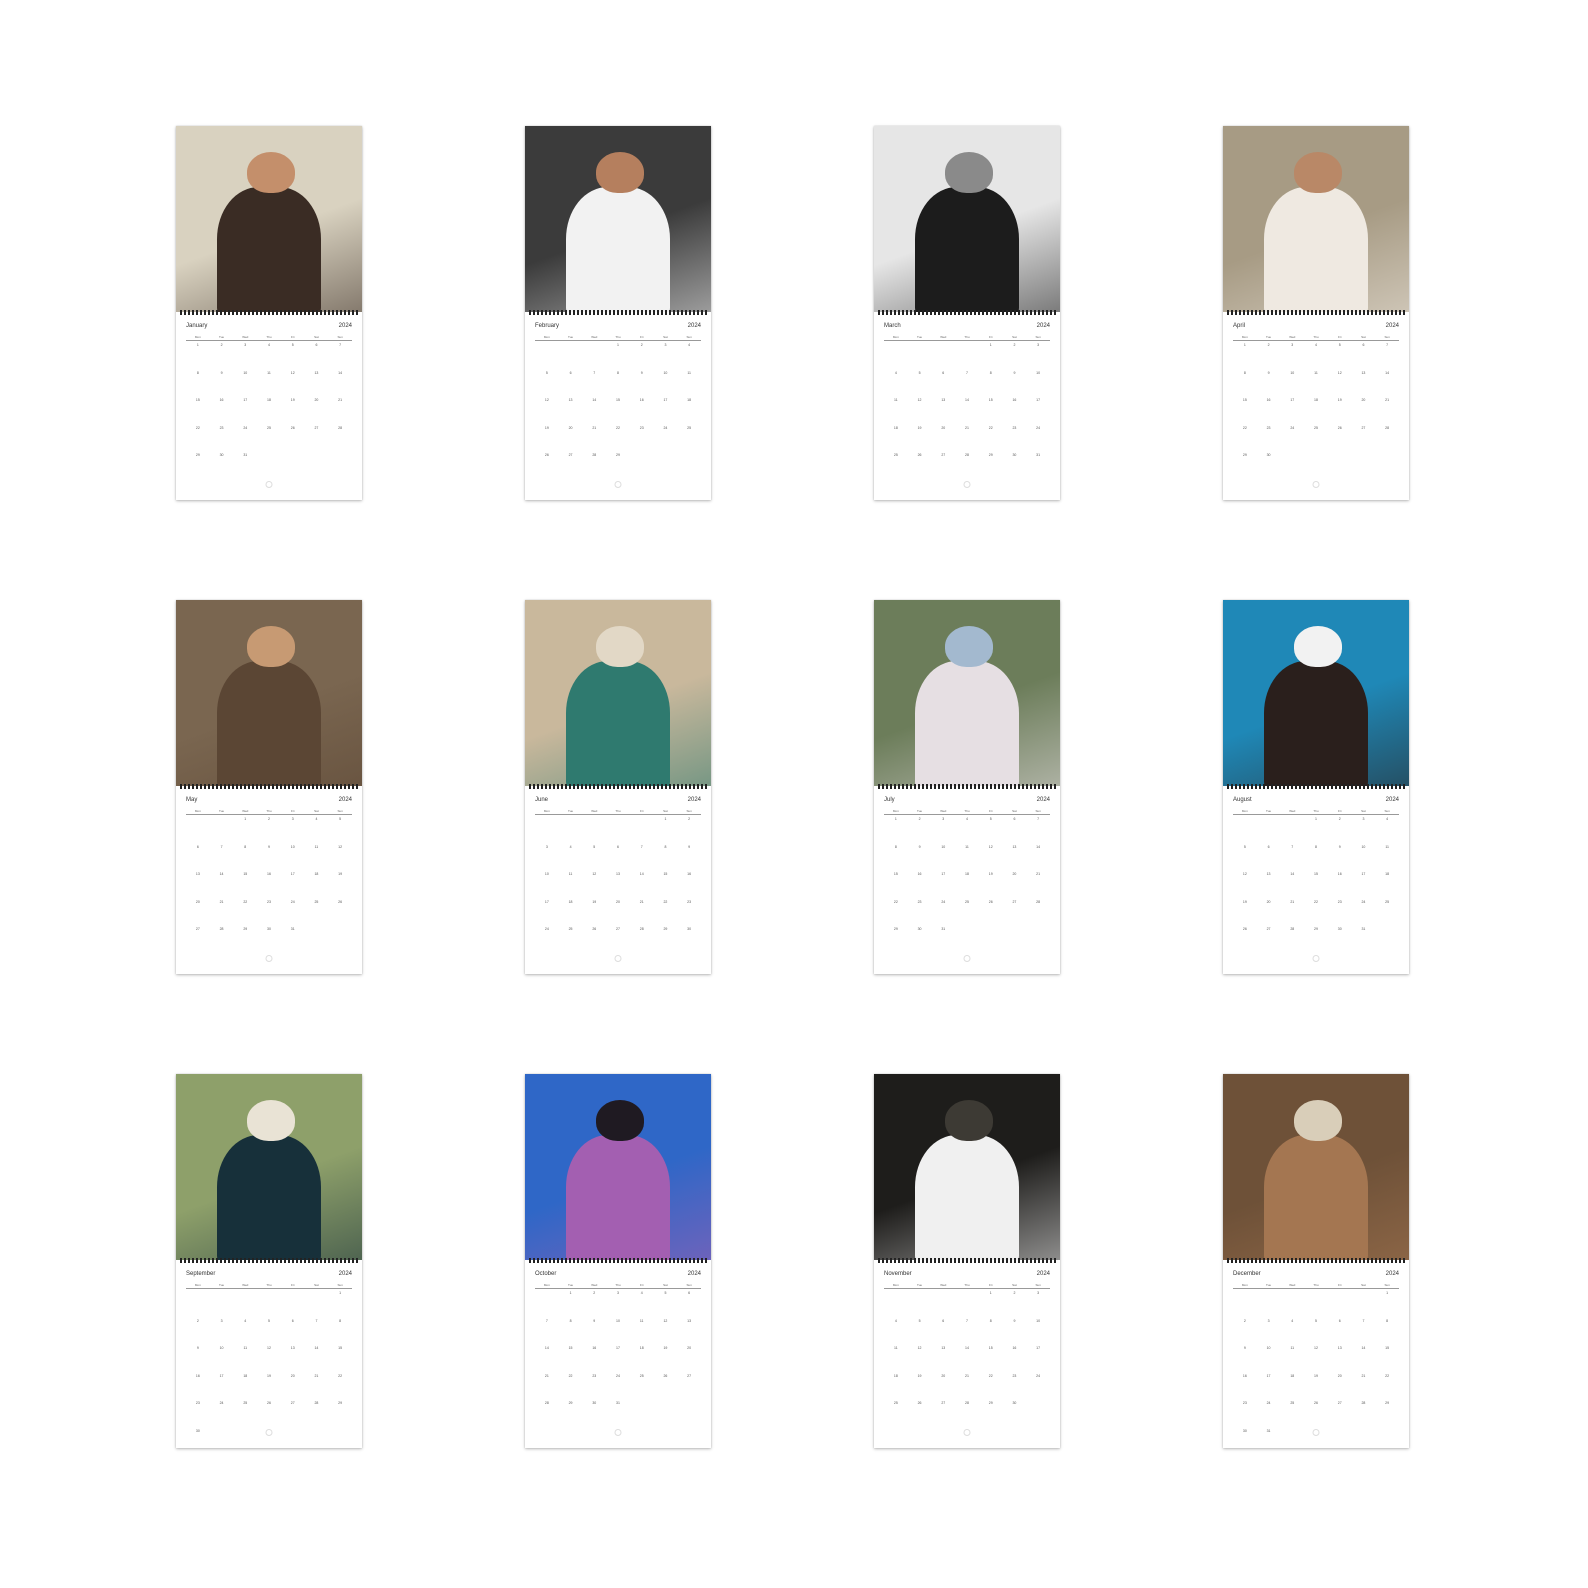 The height and width of the screenshot is (1588, 1588). I want to click on day-cell: 1, so click(1316, 819).